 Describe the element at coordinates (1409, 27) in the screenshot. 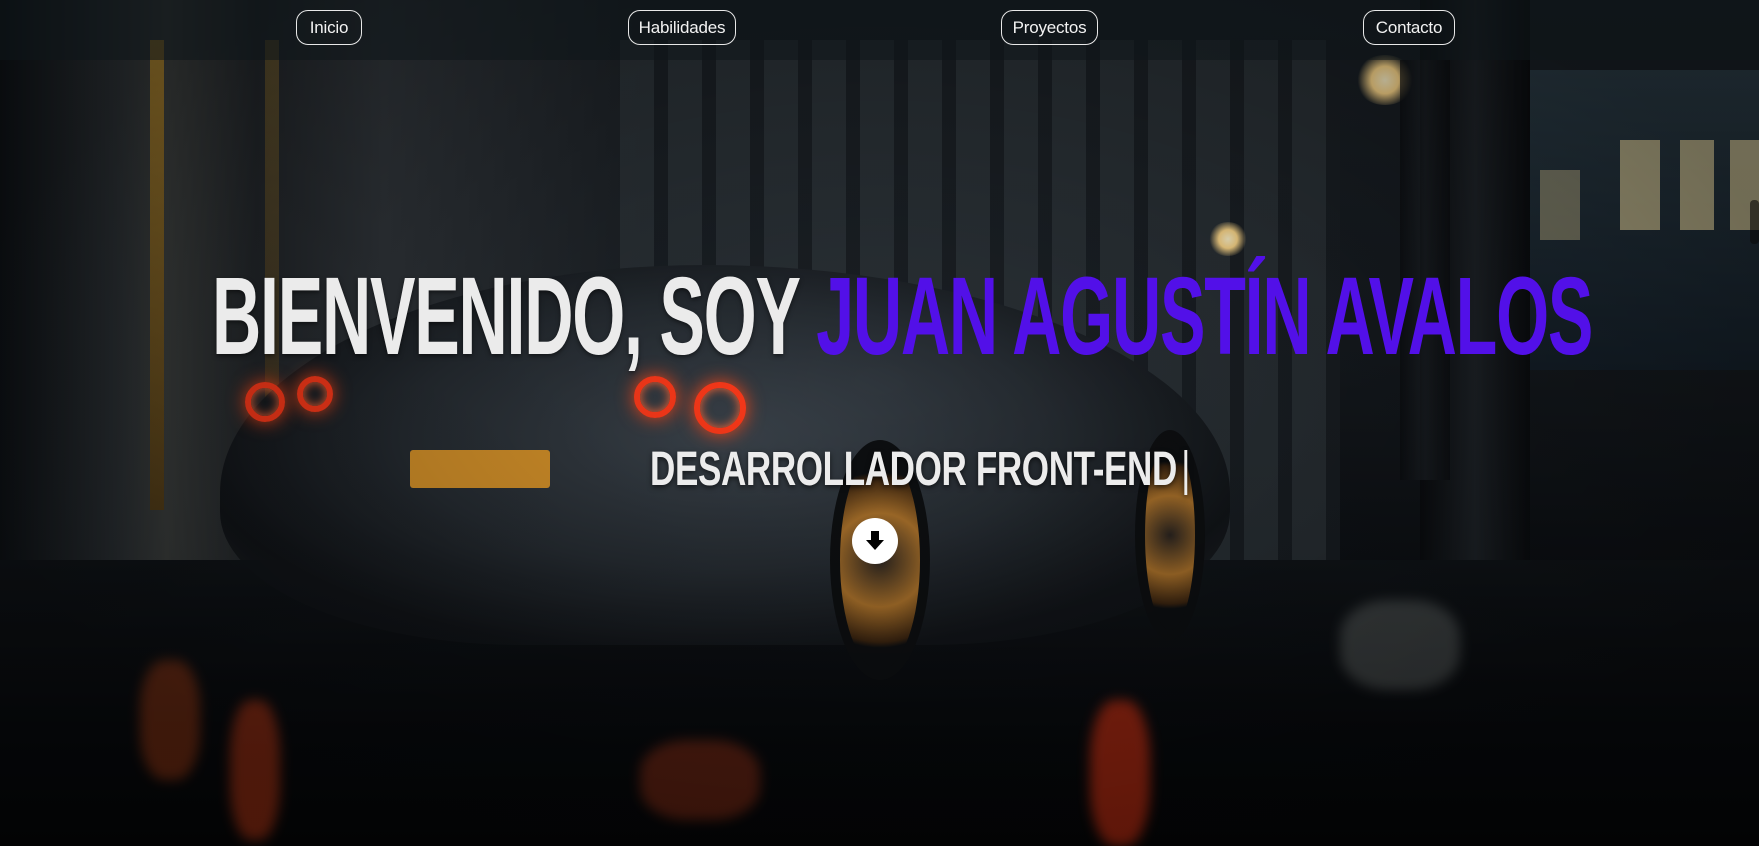

I see `nav-link-contacto: Contacto` at that location.